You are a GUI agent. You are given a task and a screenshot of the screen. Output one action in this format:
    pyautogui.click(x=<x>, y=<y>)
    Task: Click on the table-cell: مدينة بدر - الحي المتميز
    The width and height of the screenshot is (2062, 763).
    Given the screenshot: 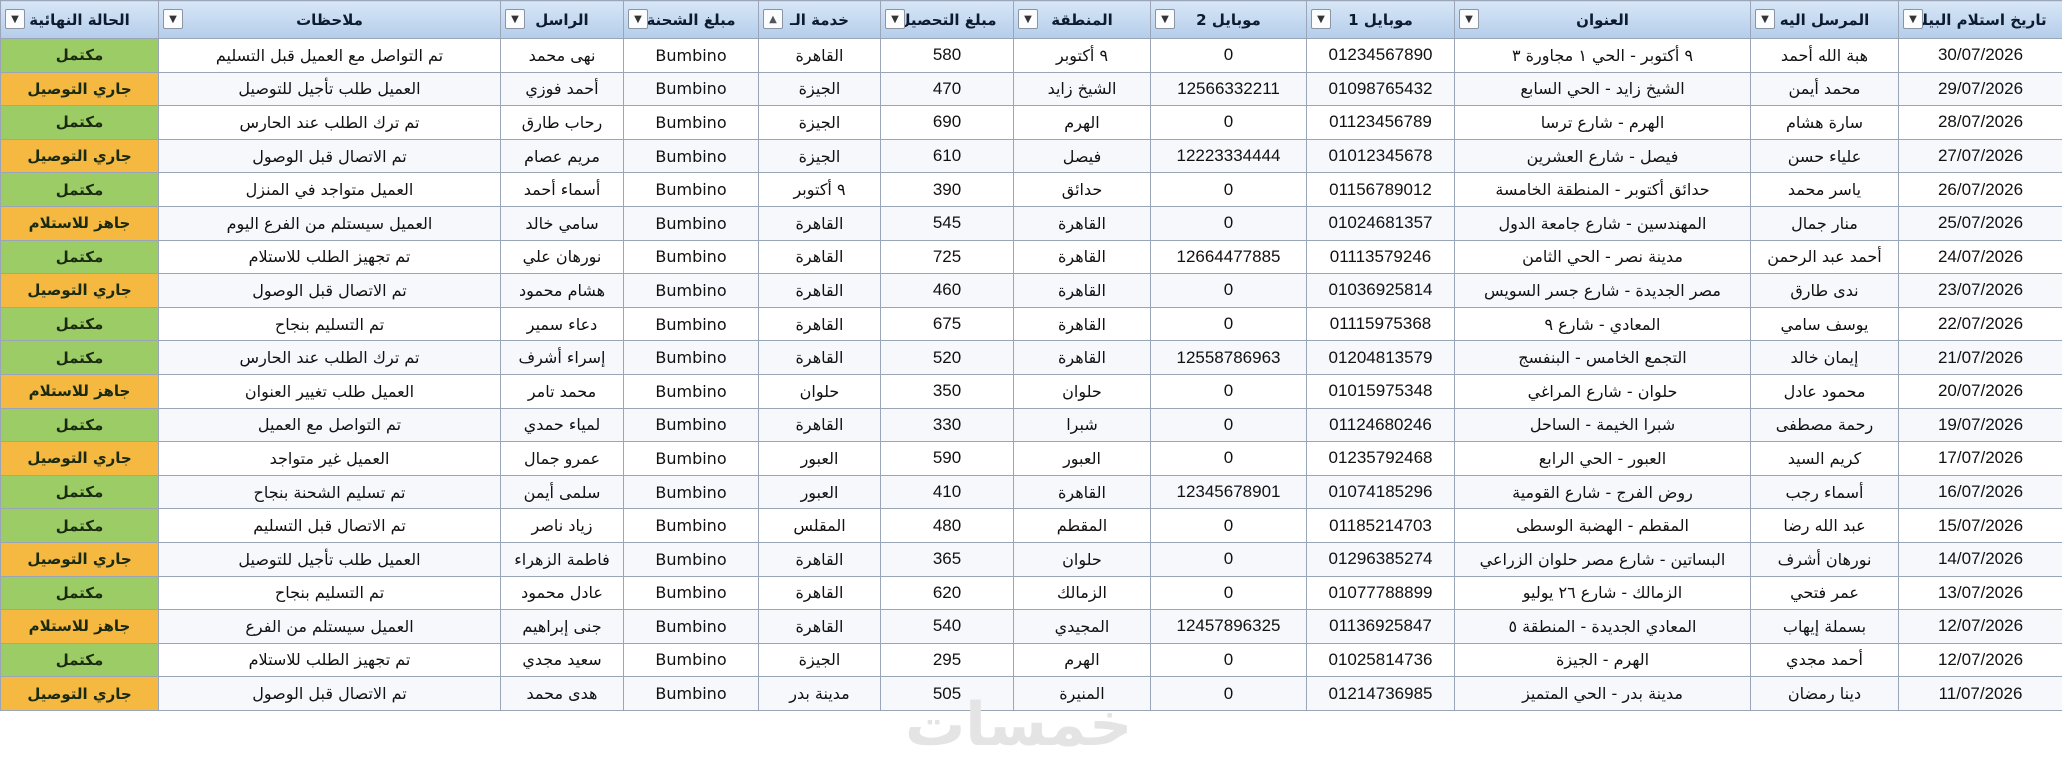 What is the action you would take?
    pyautogui.click(x=1602, y=693)
    